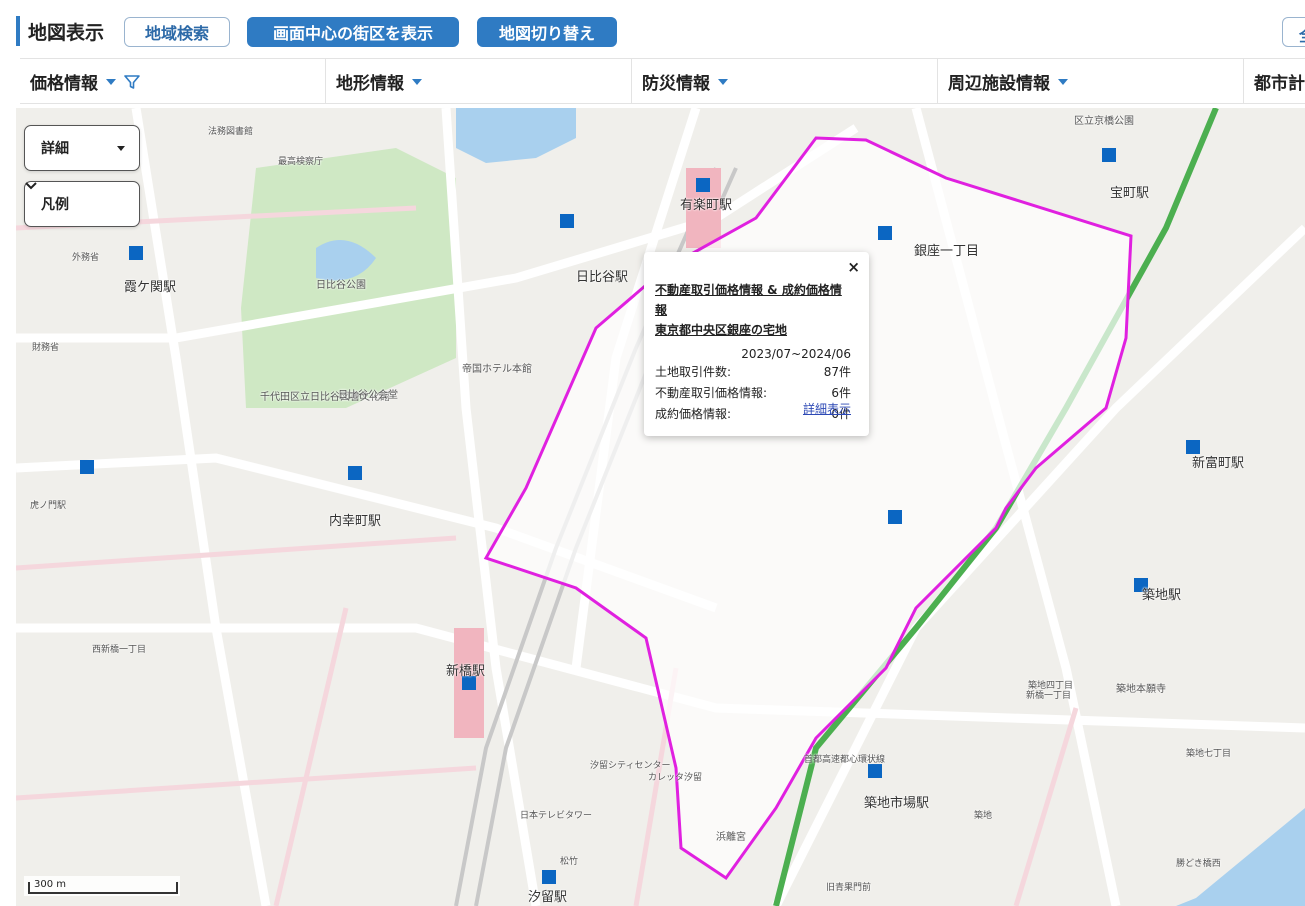  What do you see at coordinates (368, 395) in the screenshot?
I see `area-label: 日比谷公会堂` at bounding box center [368, 395].